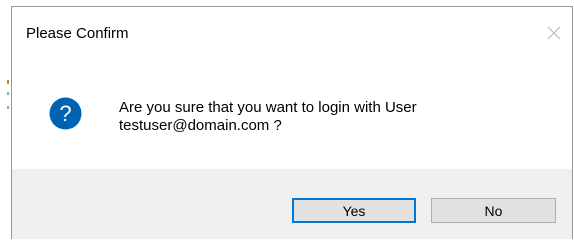 The image size is (574, 240). I want to click on no-button: No, so click(493, 210).